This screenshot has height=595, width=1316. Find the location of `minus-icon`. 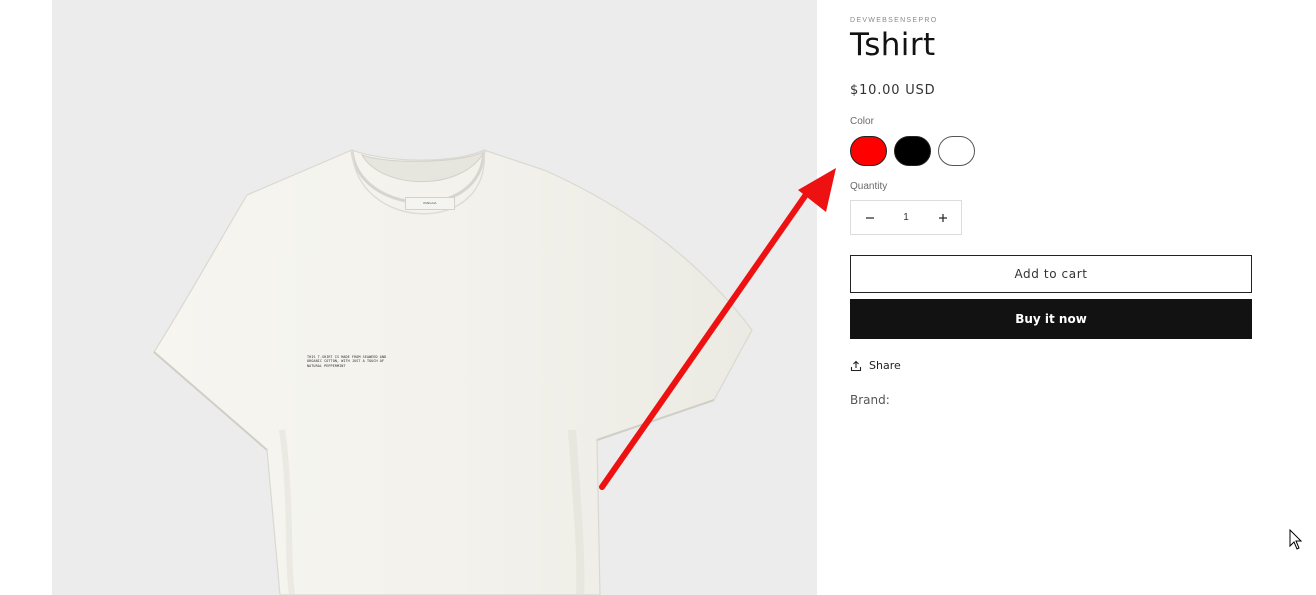

minus-icon is located at coordinates (869, 217).